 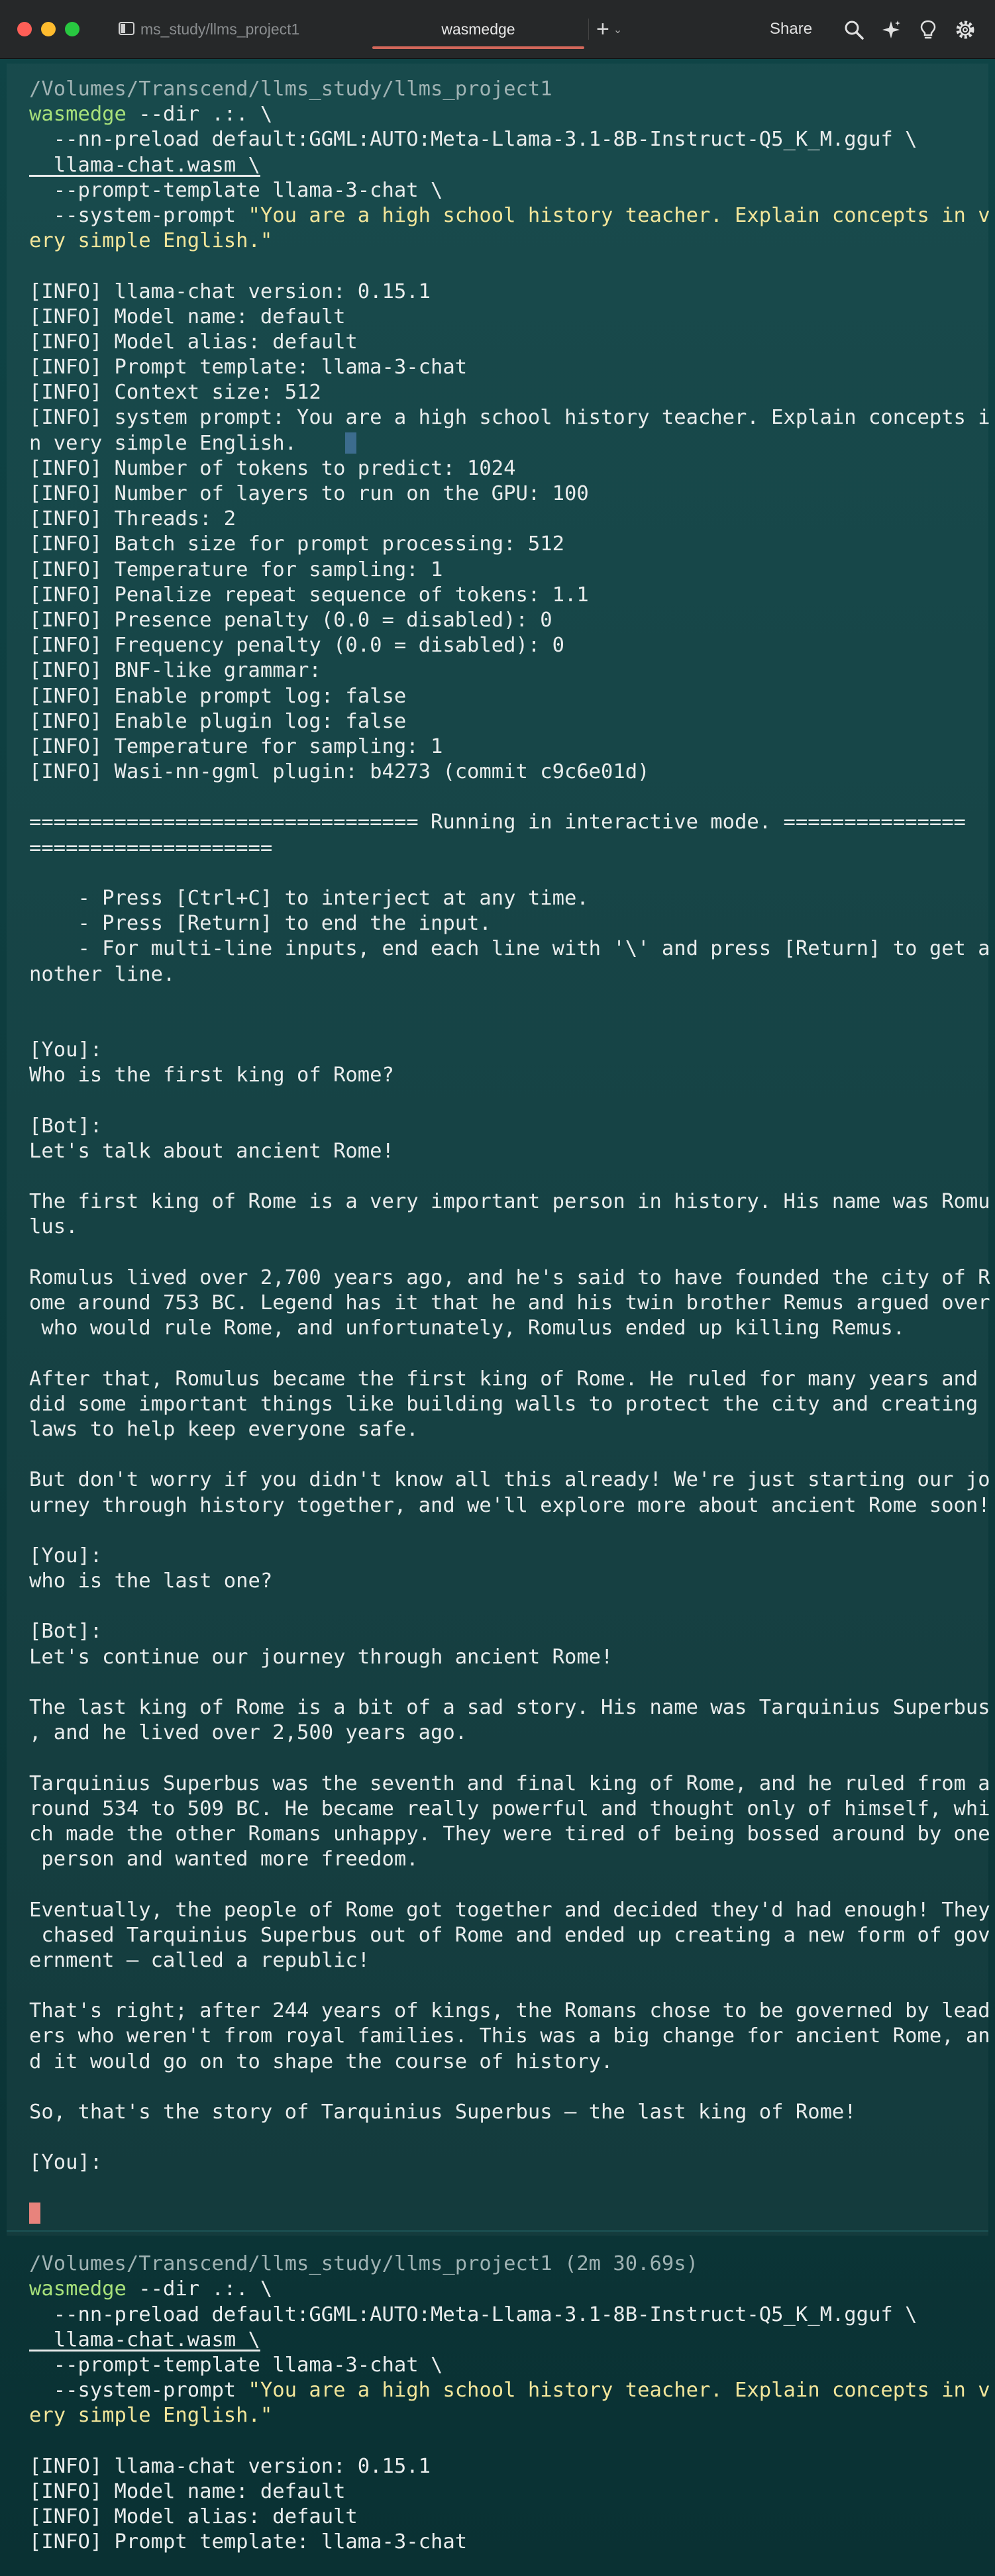 What do you see at coordinates (48, 29) in the screenshot?
I see `minimize-window-button` at bounding box center [48, 29].